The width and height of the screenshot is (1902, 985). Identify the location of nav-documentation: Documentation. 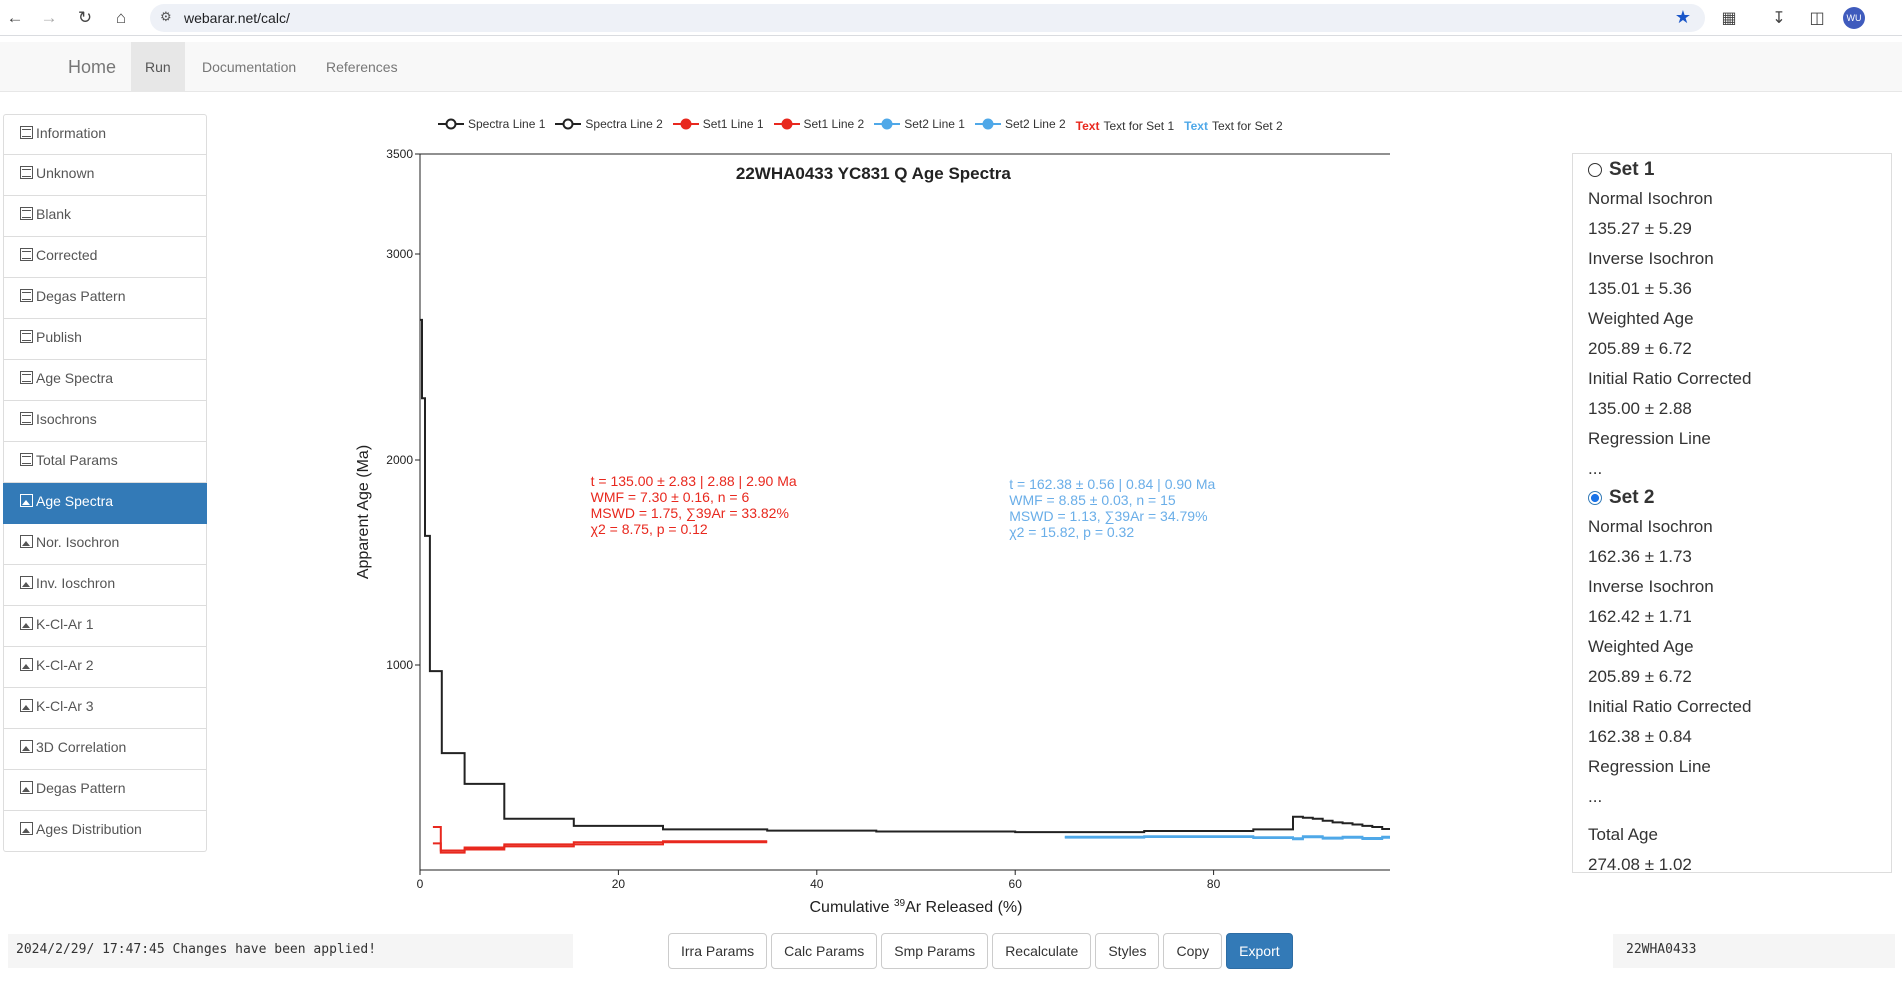
(249, 67).